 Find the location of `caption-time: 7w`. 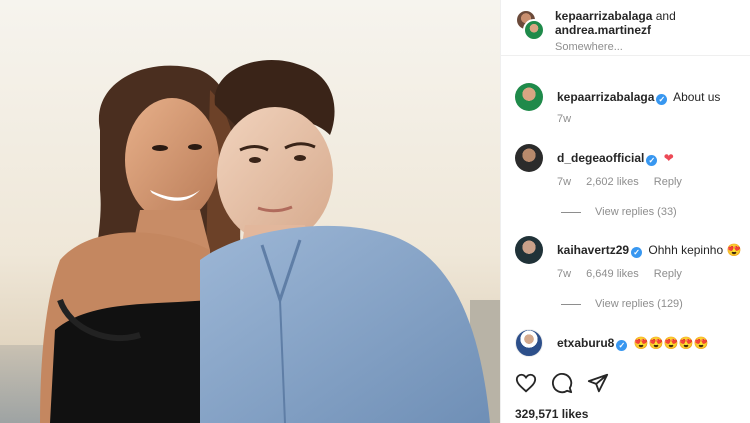

caption-time: 7w is located at coordinates (564, 119).